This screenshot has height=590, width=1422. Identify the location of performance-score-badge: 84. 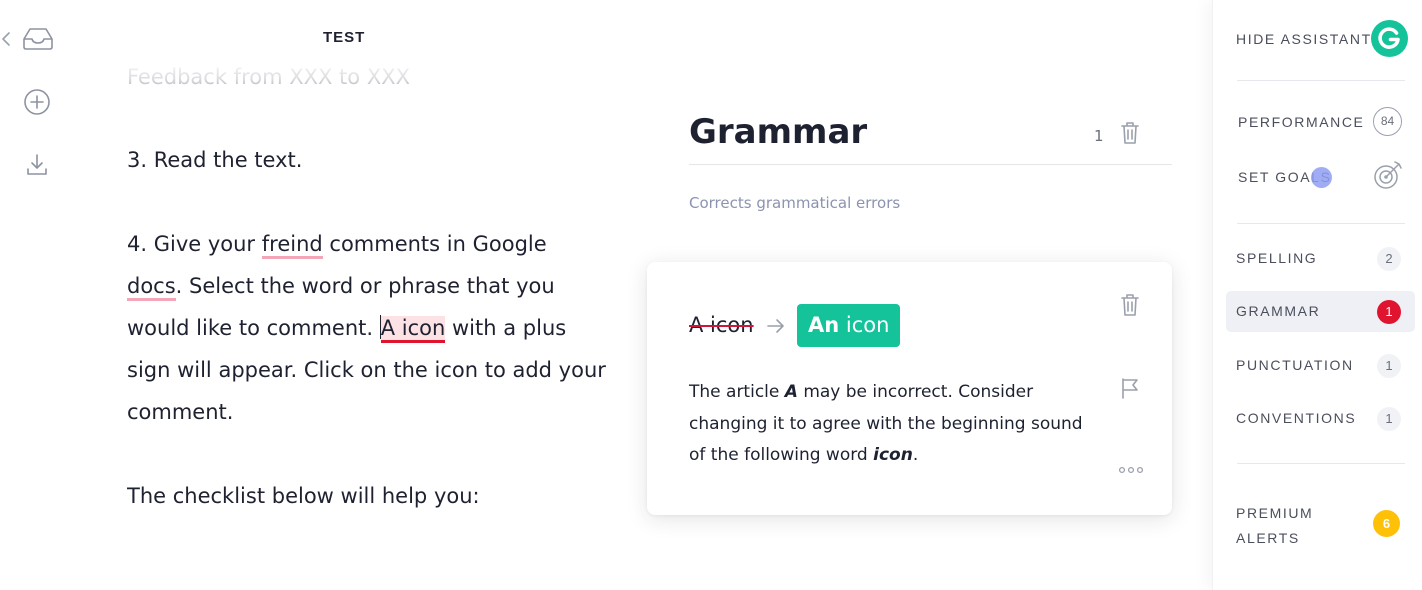
(1387, 121).